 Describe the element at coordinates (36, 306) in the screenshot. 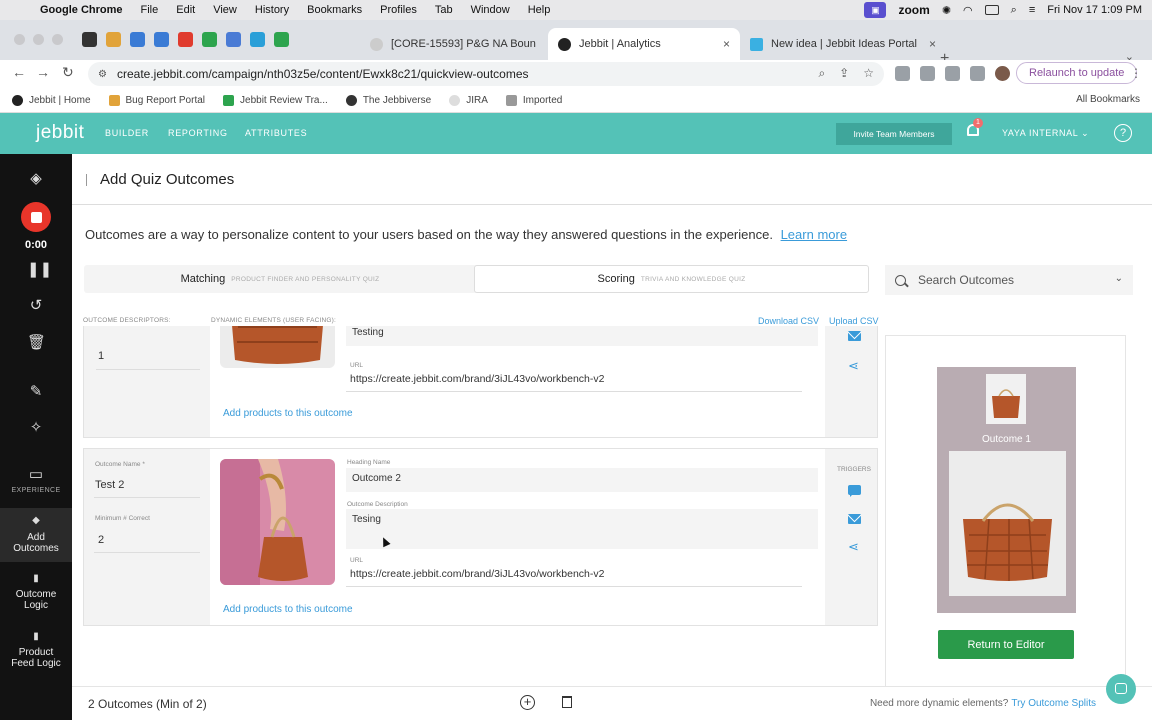

I see `restart-icon: ↺` at that location.